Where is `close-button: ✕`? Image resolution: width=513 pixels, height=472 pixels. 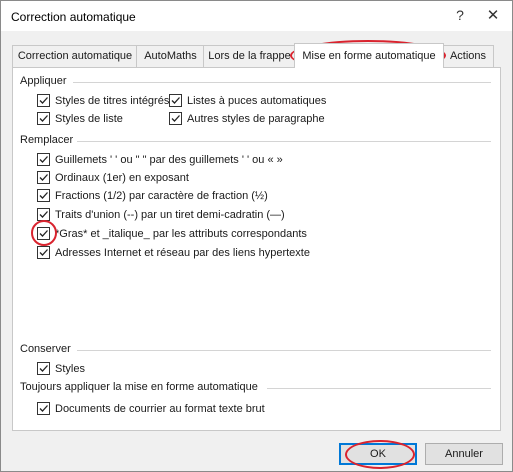
close-button: ✕ is located at coordinates (493, 15).